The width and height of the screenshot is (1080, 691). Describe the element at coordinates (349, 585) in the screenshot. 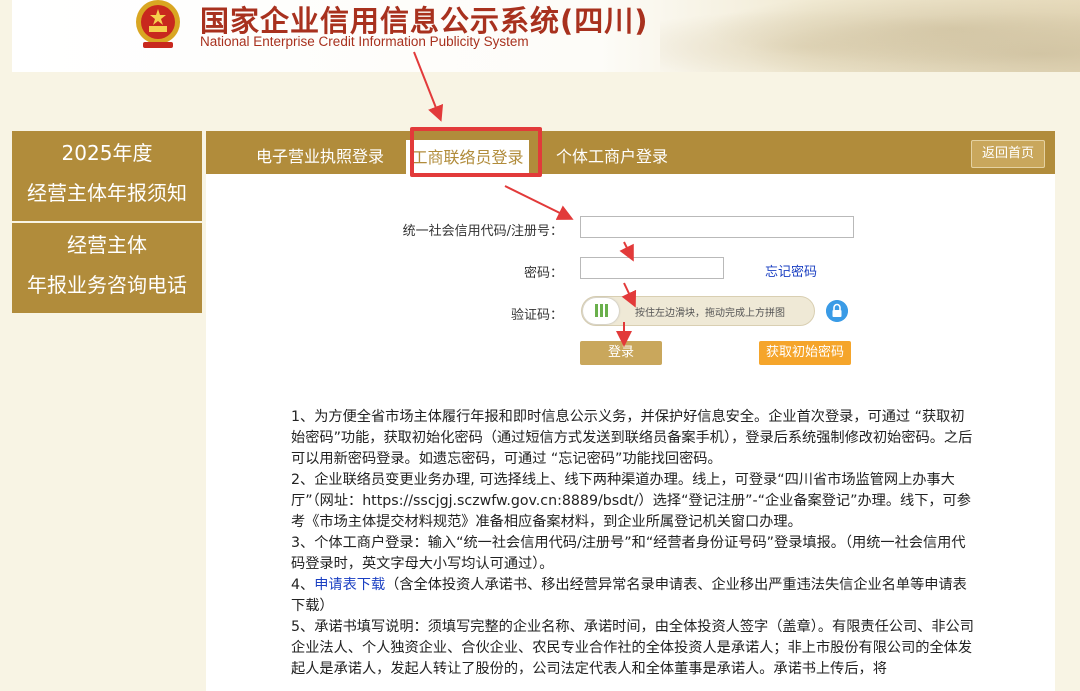

I see `application-form-download-link: 申请表下载` at that location.